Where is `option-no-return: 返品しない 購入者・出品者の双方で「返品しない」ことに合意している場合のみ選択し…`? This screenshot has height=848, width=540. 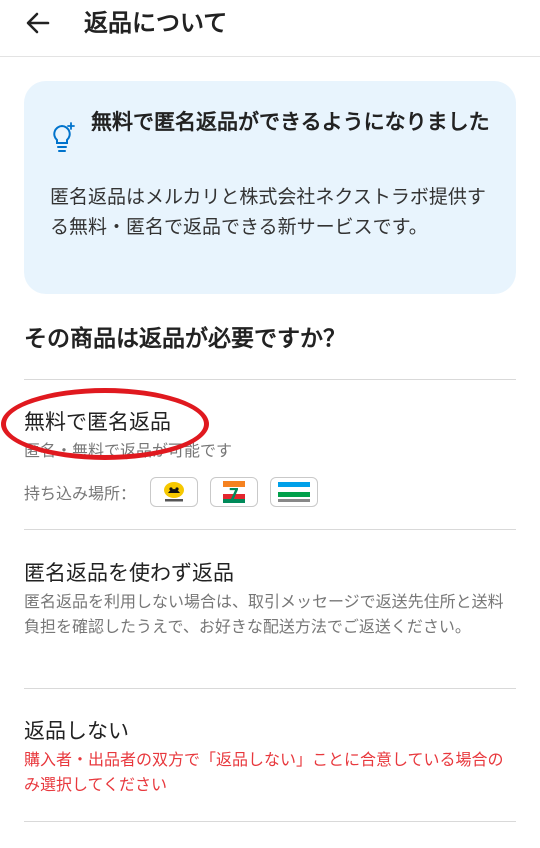 option-no-return: 返品しない 購入者・出品者の双方で「返品しない」ことに合意している場合のみ選択し… is located at coordinates (270, 757).